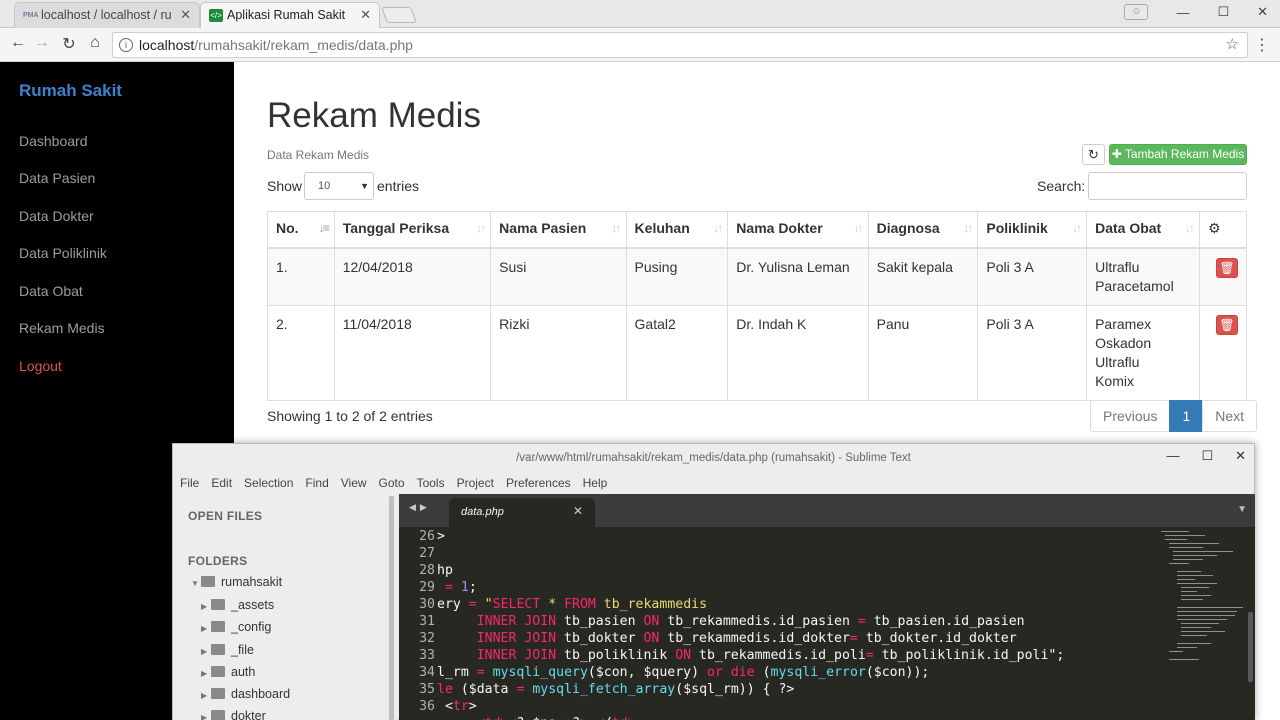 Image resolution: width=1280 pixels, height=720 pixels. I want to click on browser-tab-phpmyadmin: PMA localhost / localhost / ru ✕, so click(107, 15).